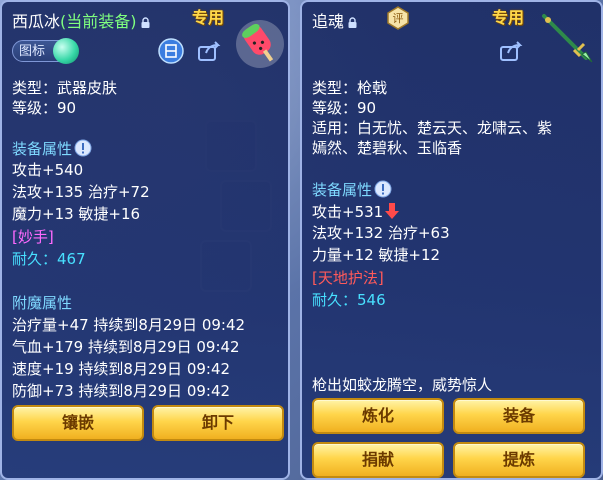  Describe the element at coordinates (349, 300) in the screenshot. I see `durability: 耐久：546` at that location.